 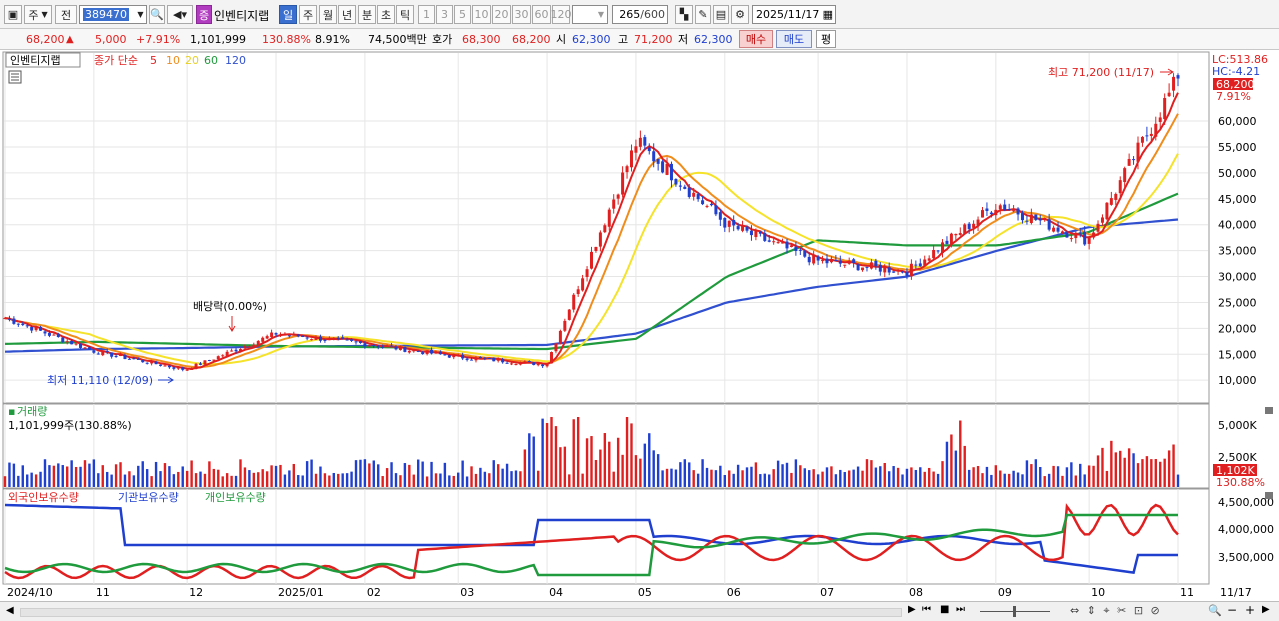 What do you see at coordinates (140, 14) in the screenshot?
I see `code-dropdown-icon: ▼` at bounding box center [140, 14].